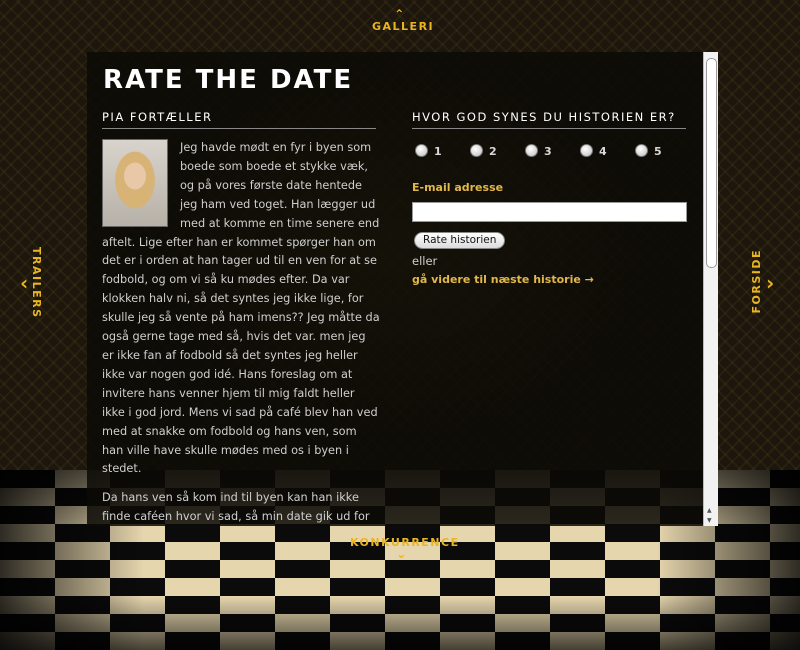  I want to click on nav-galleri-label: GALLERI, so click(403, 26).